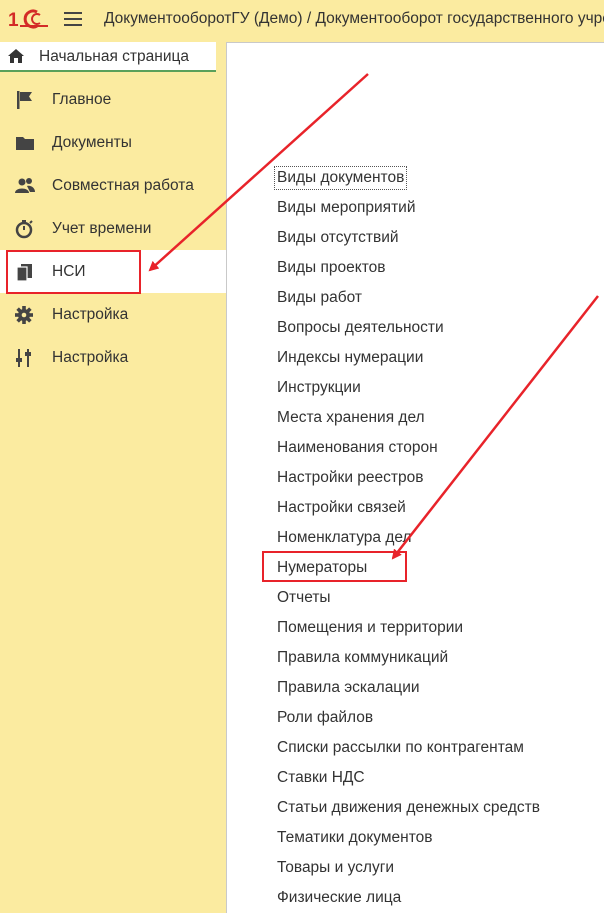 This screenshot has width=604, height=913. What do you see at coordinates (400, 748) in the screenshot?
I see `list-item: Списки рассылки по контрагентам` at bounding box center [400, 748].